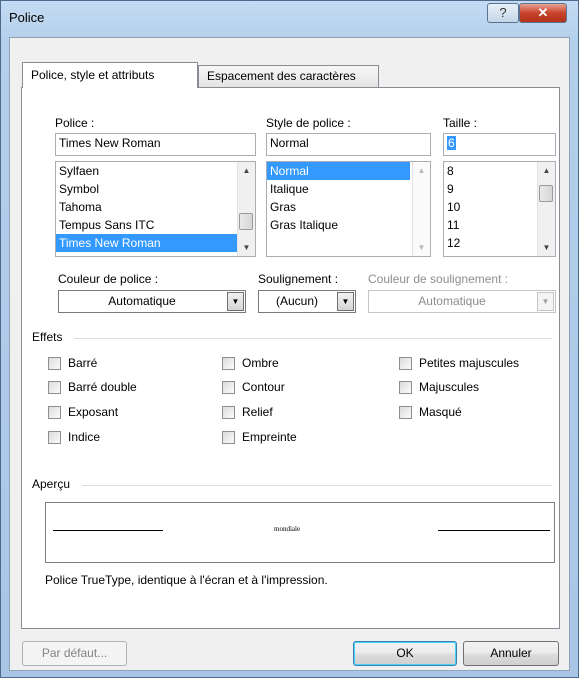 The height and width of the screenshot is (678, 579). I want to click on style-list: Normal Italique Gras Gras Italique ▲ ▼, so click(348, 209).